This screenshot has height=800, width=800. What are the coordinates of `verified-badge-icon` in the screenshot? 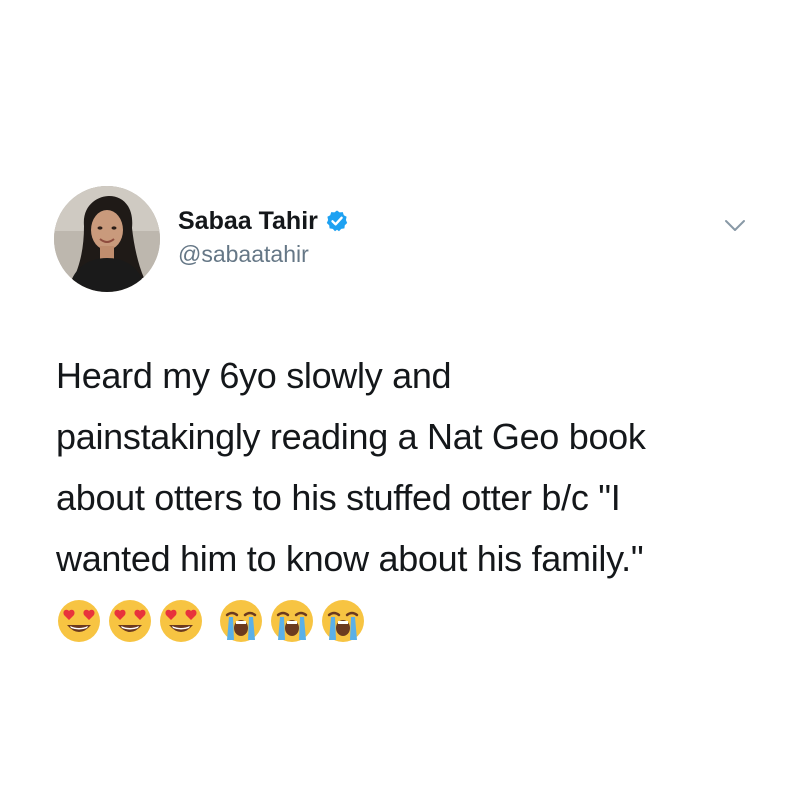 It's located at (337, 221).